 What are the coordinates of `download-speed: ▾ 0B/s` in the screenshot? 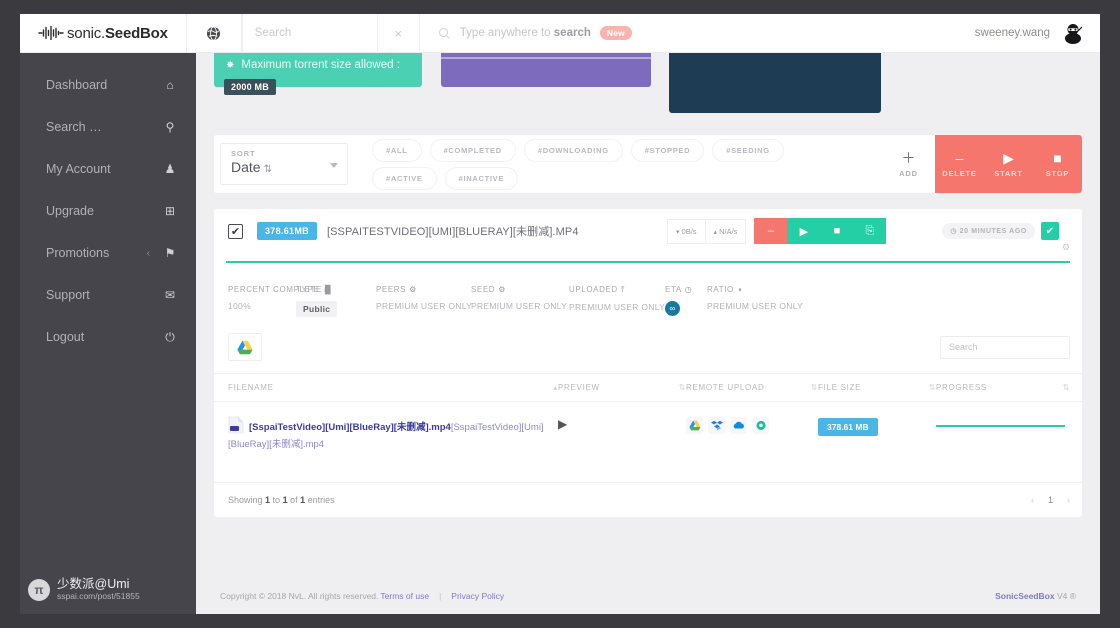 It's located at (686, 231).